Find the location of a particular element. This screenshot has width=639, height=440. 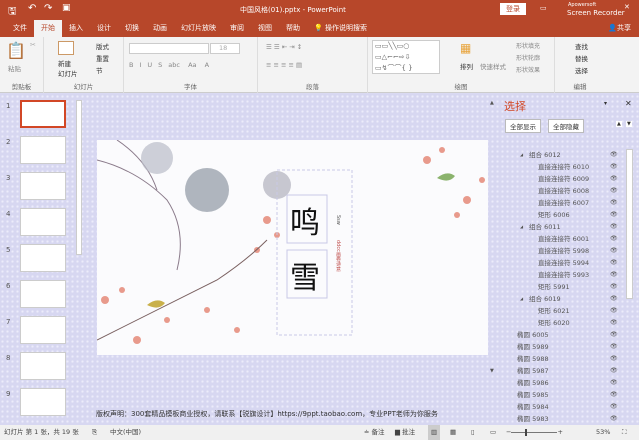

undo-icon: ↶ is located at coordinates (32, 8).